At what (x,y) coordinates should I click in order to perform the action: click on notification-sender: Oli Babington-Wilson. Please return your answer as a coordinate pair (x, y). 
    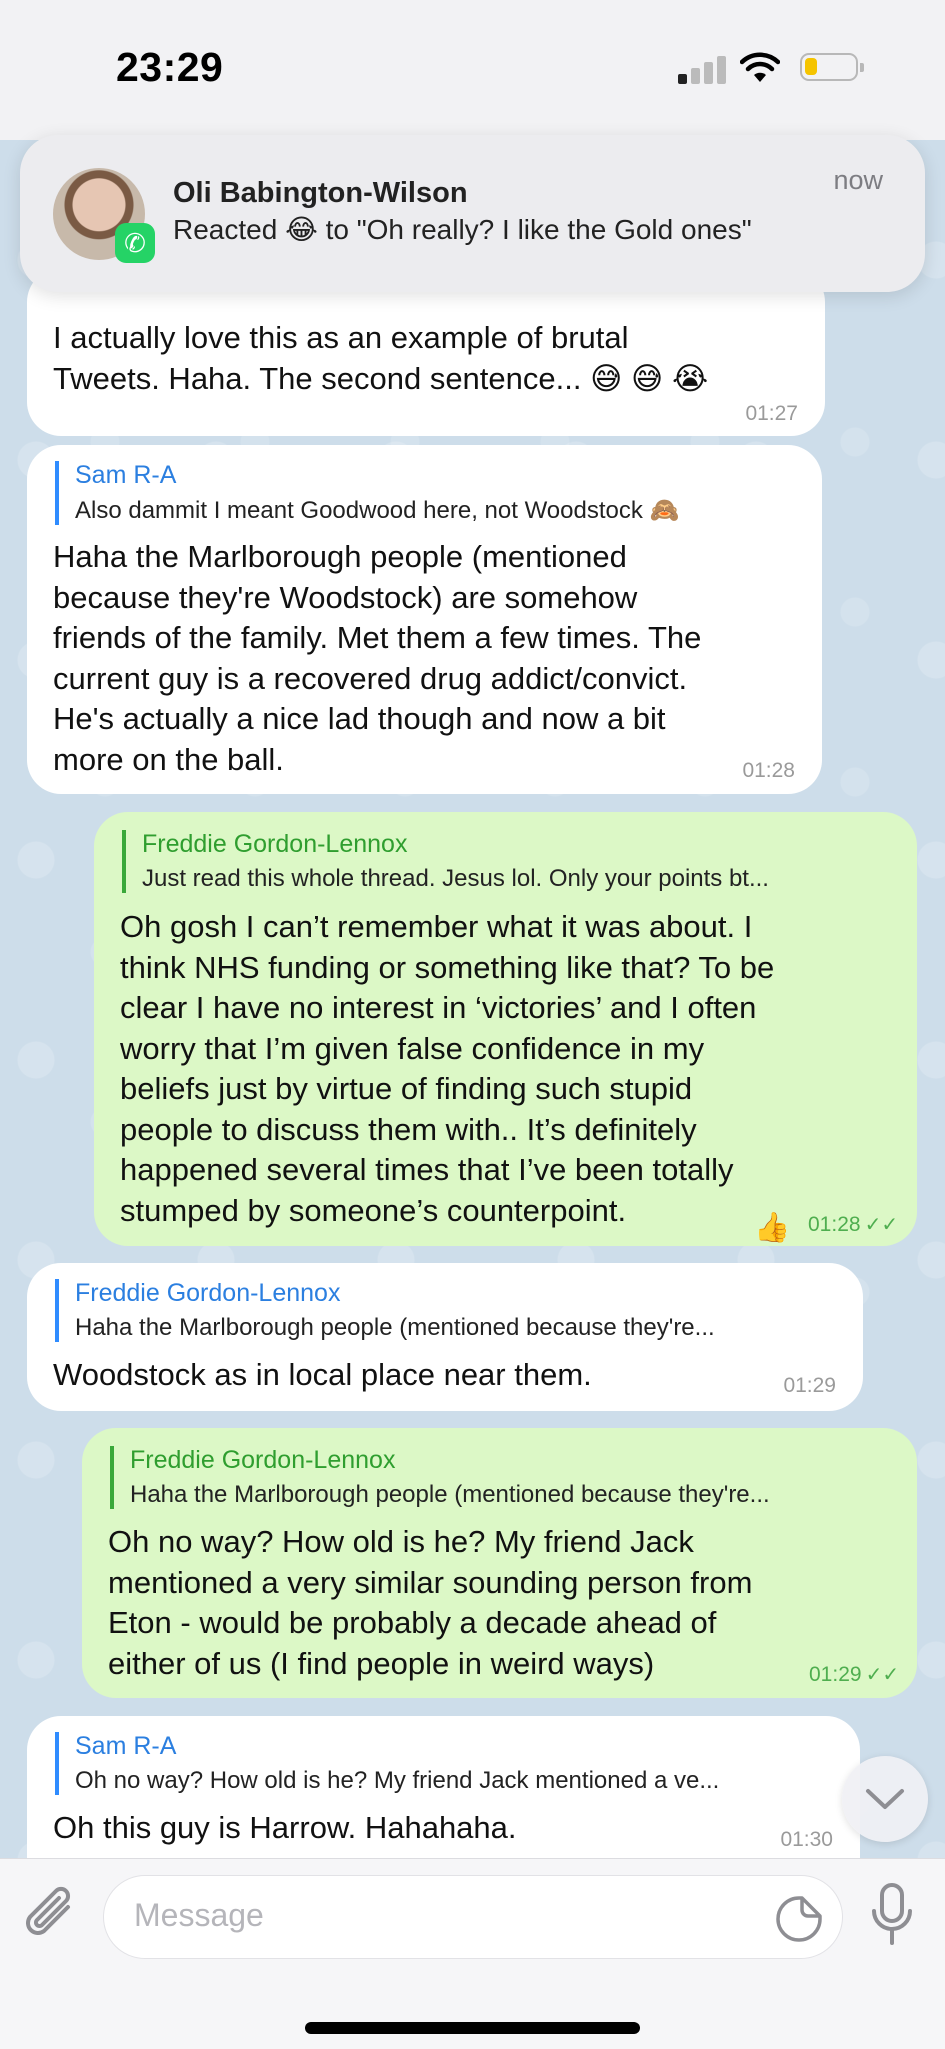
    Looking at the image, I should click on (320, 193).